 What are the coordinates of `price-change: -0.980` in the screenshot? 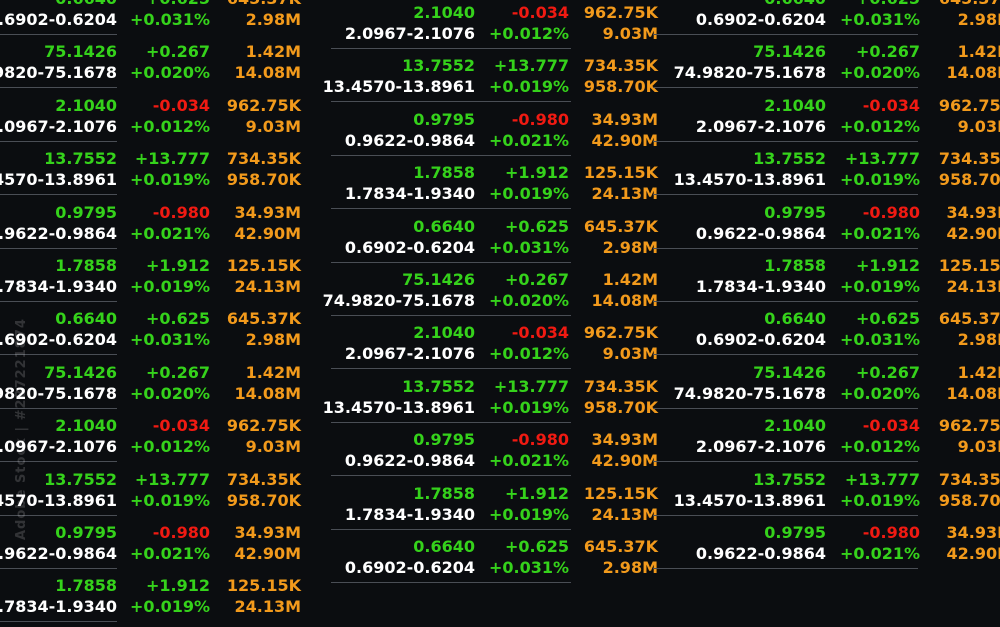 It's located at (891, 532).